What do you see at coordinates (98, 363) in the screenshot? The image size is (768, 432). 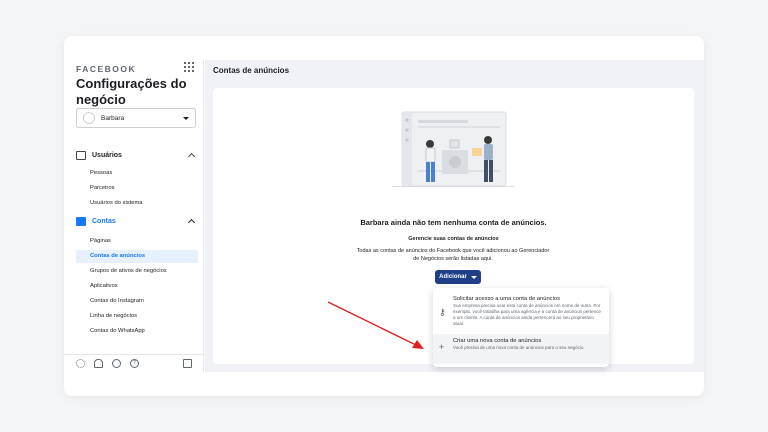 I see `bell-icon` at bounding box center [98, 363].